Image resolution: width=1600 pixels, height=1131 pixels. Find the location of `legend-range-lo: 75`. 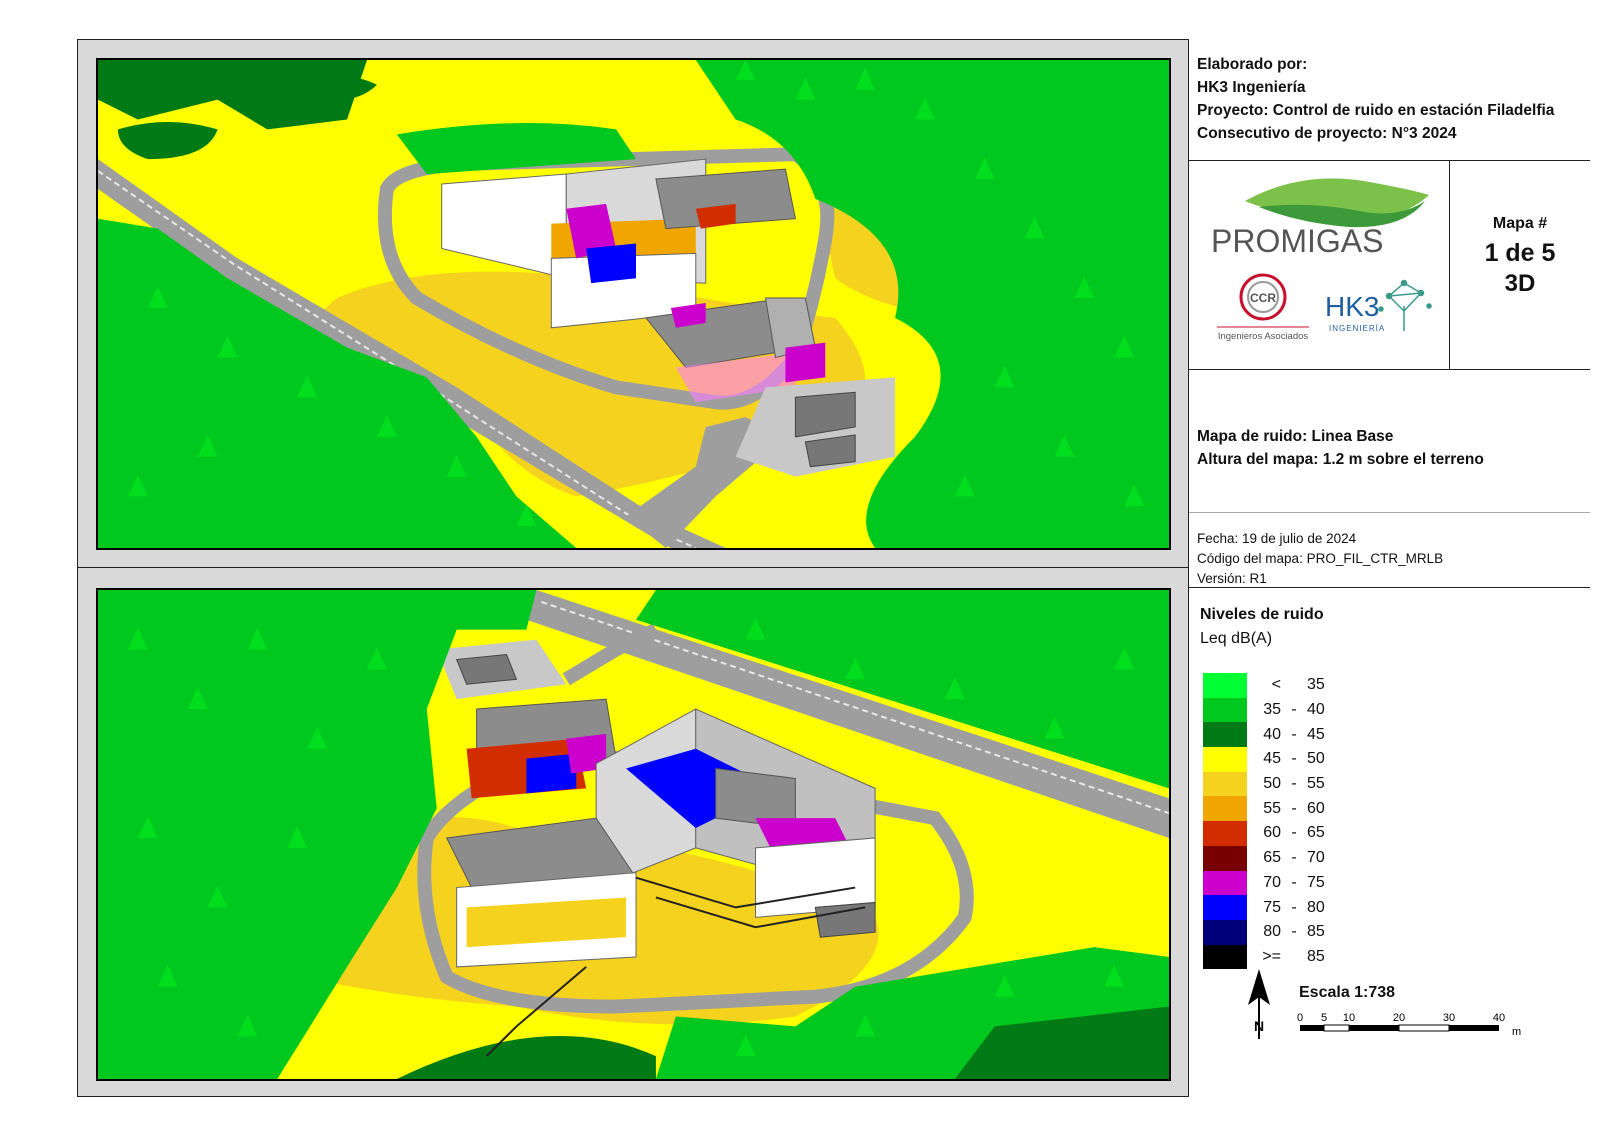

legend-range-lo: 75 is located at coordinates (1272, 907).